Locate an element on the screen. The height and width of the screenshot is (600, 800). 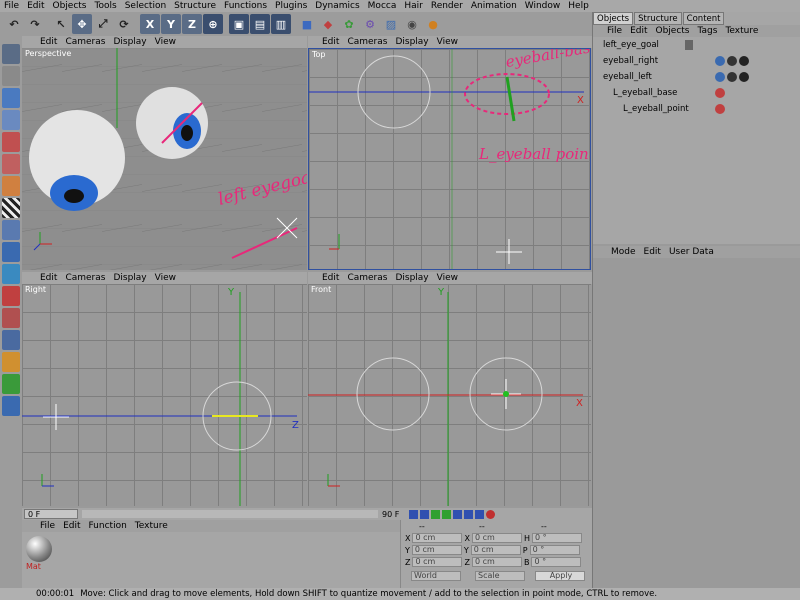
array-icon: ✿ is located at coordinates (349, 24).